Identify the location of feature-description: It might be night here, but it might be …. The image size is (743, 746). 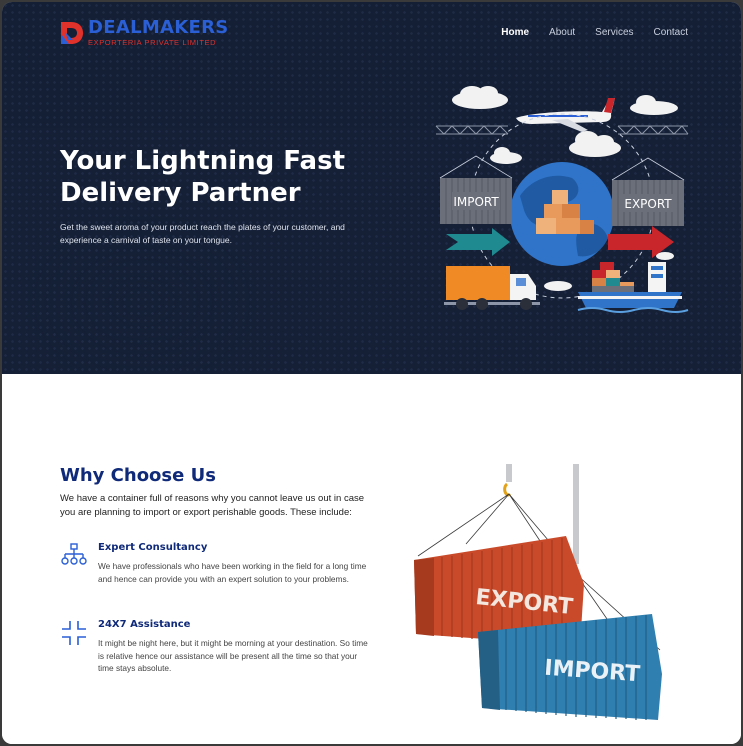
(233, 655).